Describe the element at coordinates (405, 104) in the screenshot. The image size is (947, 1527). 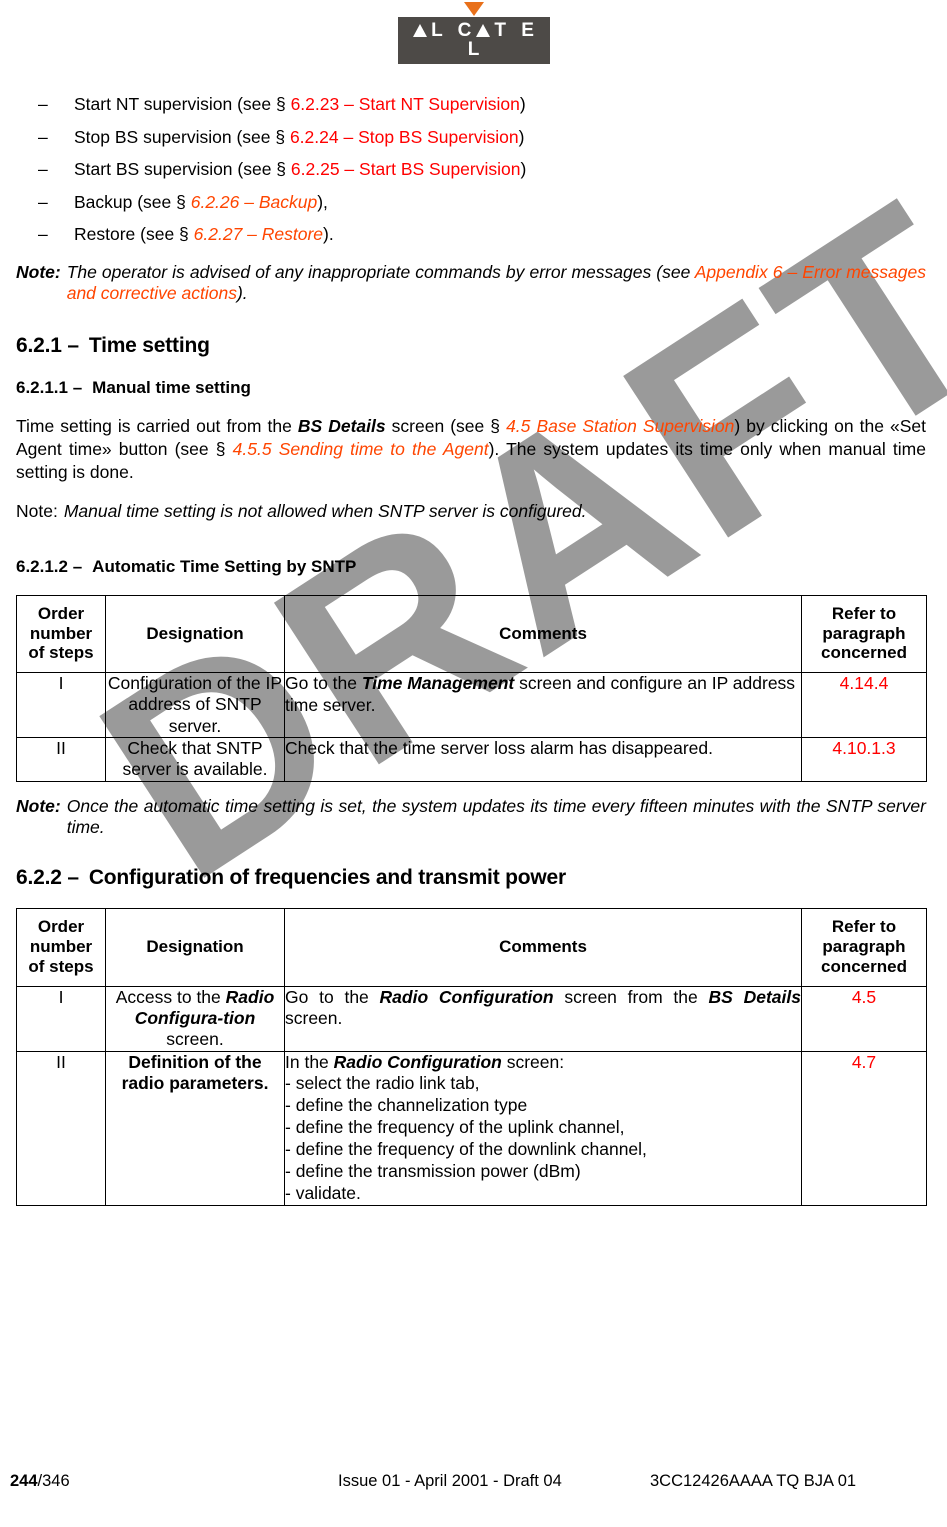
I see `cross-reference-link: 6.2.23 – Start NT Supervision` at that location.